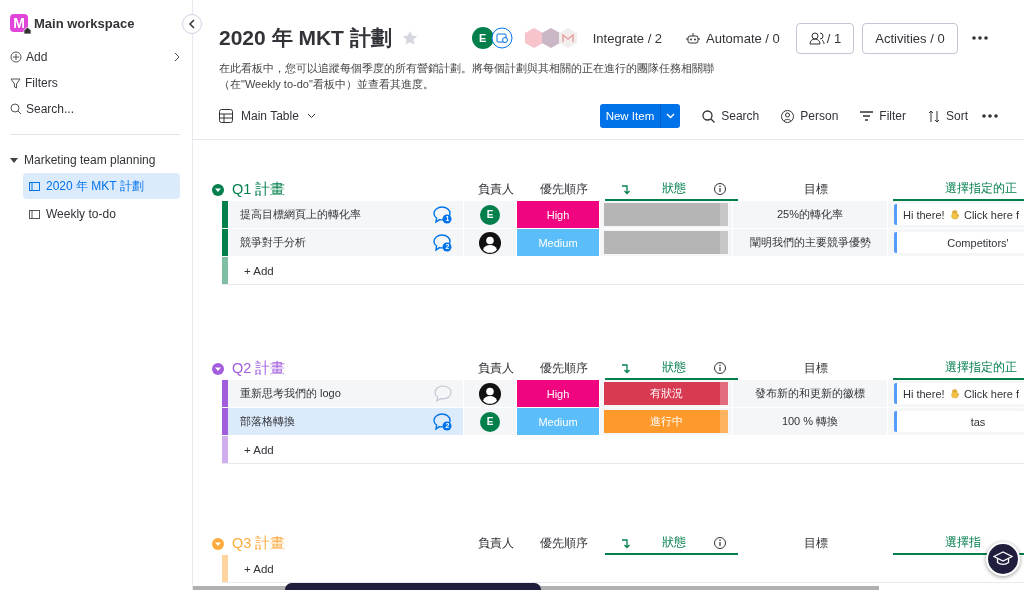 Image resolution: width=1024 pixels, height=590 pixels. What do you see at coordinates (95, 83) in the screenshot?
I see `filters-menu-item: Filters` at bounding box center [95, 83].